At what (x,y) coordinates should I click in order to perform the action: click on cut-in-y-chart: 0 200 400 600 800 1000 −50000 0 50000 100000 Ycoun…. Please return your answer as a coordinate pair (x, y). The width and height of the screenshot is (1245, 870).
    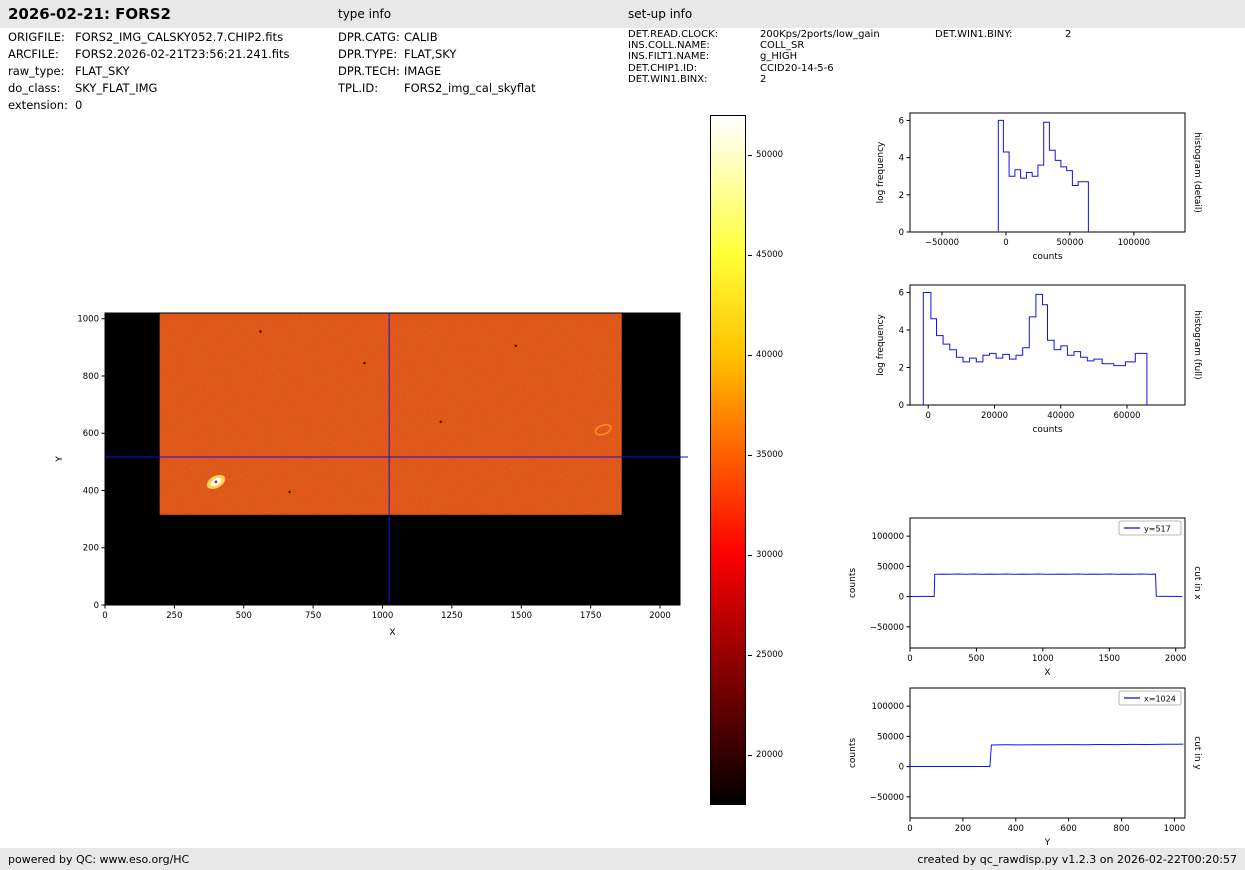
    Looking at the image, I should click on (1025, 767).